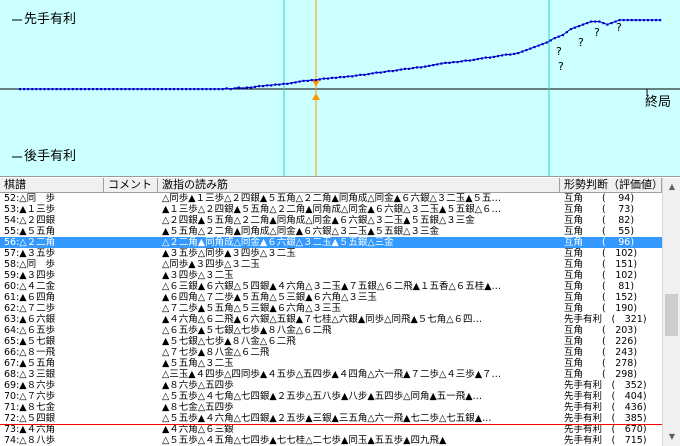 This screenshot has width=680, height=446. Describe the element at coordinates (599, 286) in the screenshot. I see `row-eval: 互角 ( 81)` at that location.